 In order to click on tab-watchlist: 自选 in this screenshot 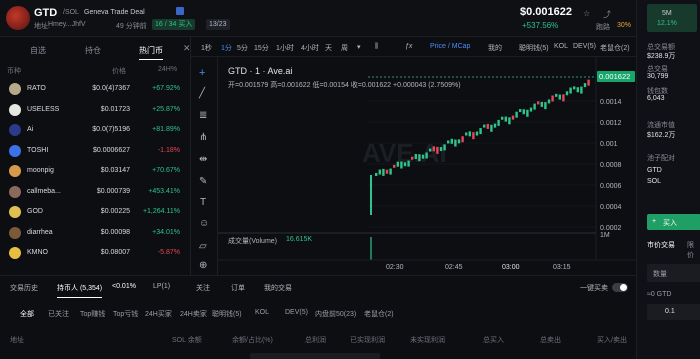, I will do `click(38, 50)`.